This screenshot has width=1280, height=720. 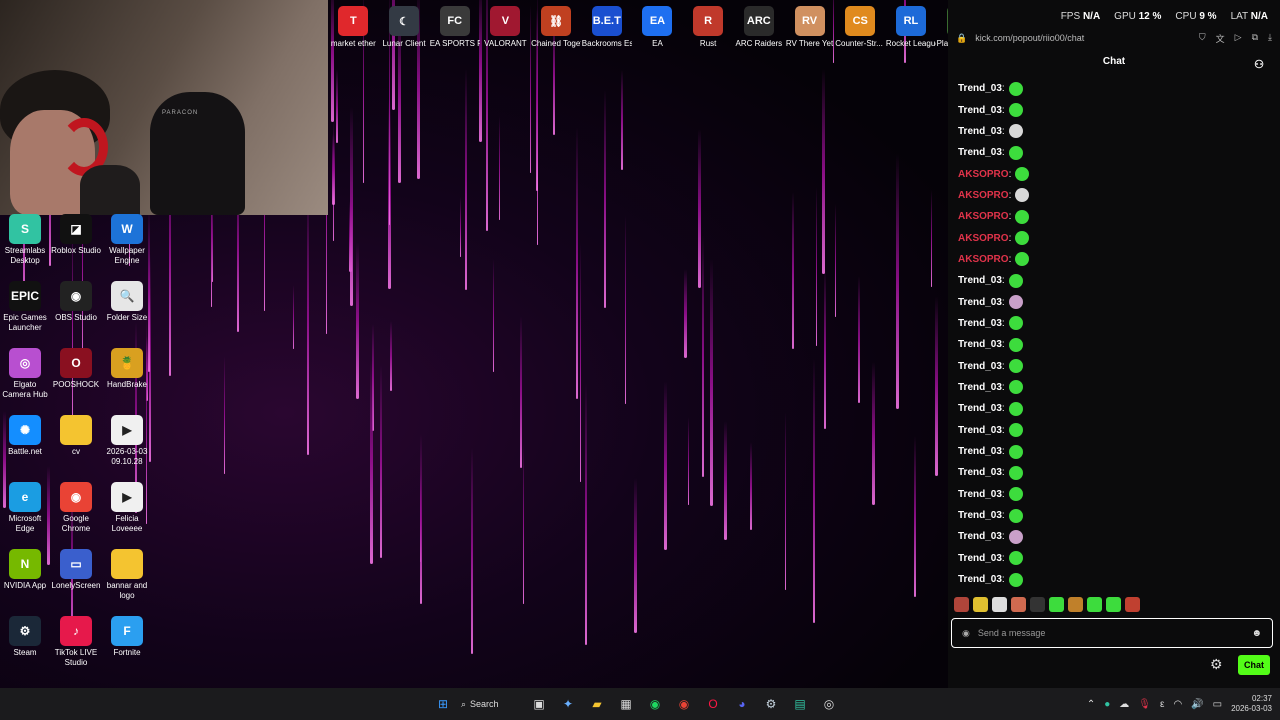 What do you see at coordinates (1238, 38) in the screenshot?
I see `play-icon: ▷` at bounding box center [1238, 38].